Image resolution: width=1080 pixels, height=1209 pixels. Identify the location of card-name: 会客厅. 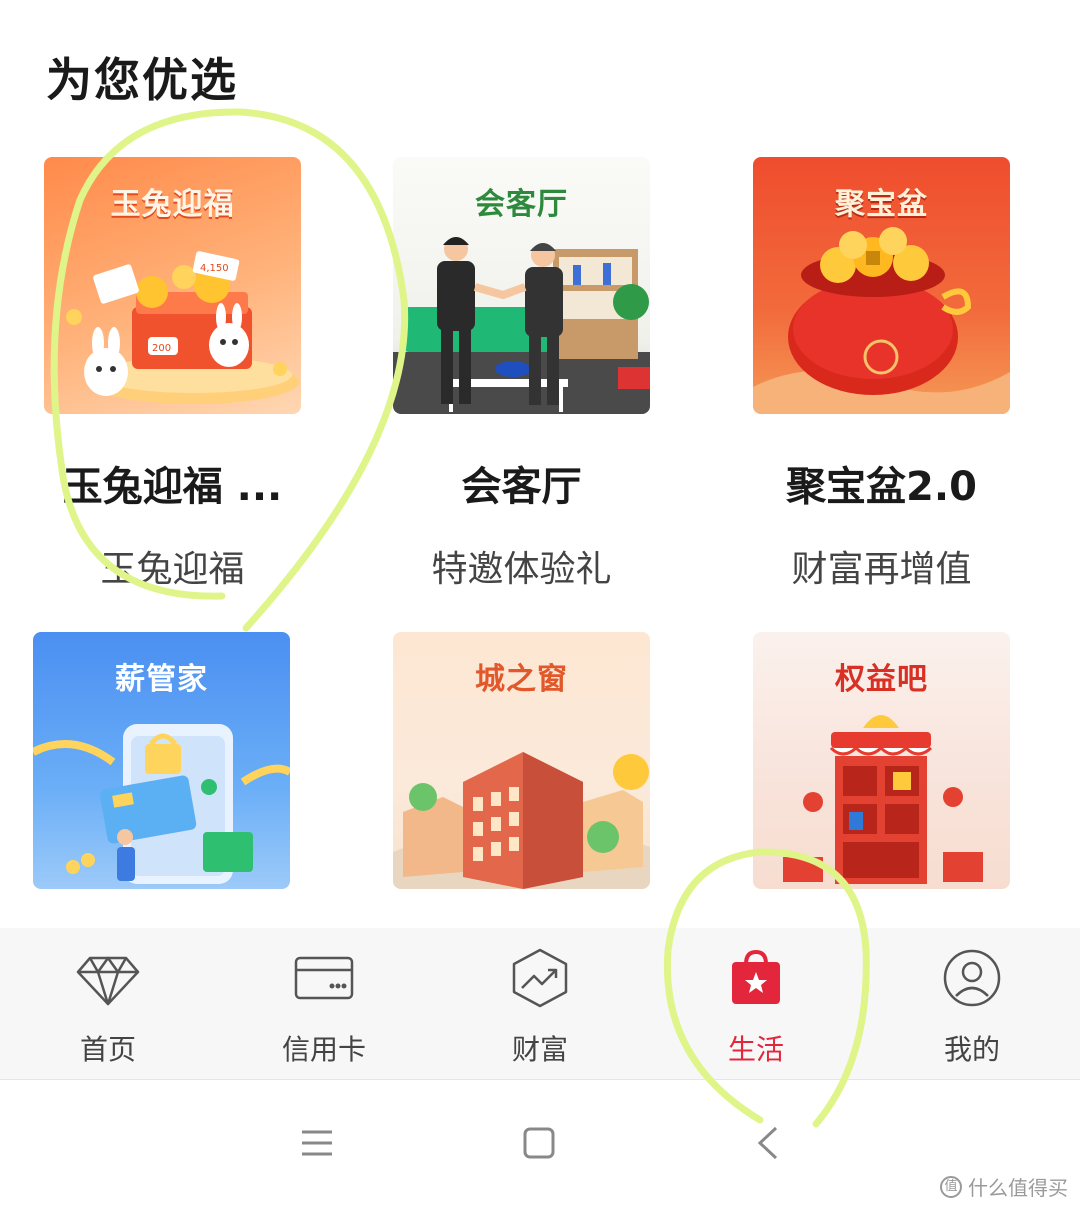
(521, 487).